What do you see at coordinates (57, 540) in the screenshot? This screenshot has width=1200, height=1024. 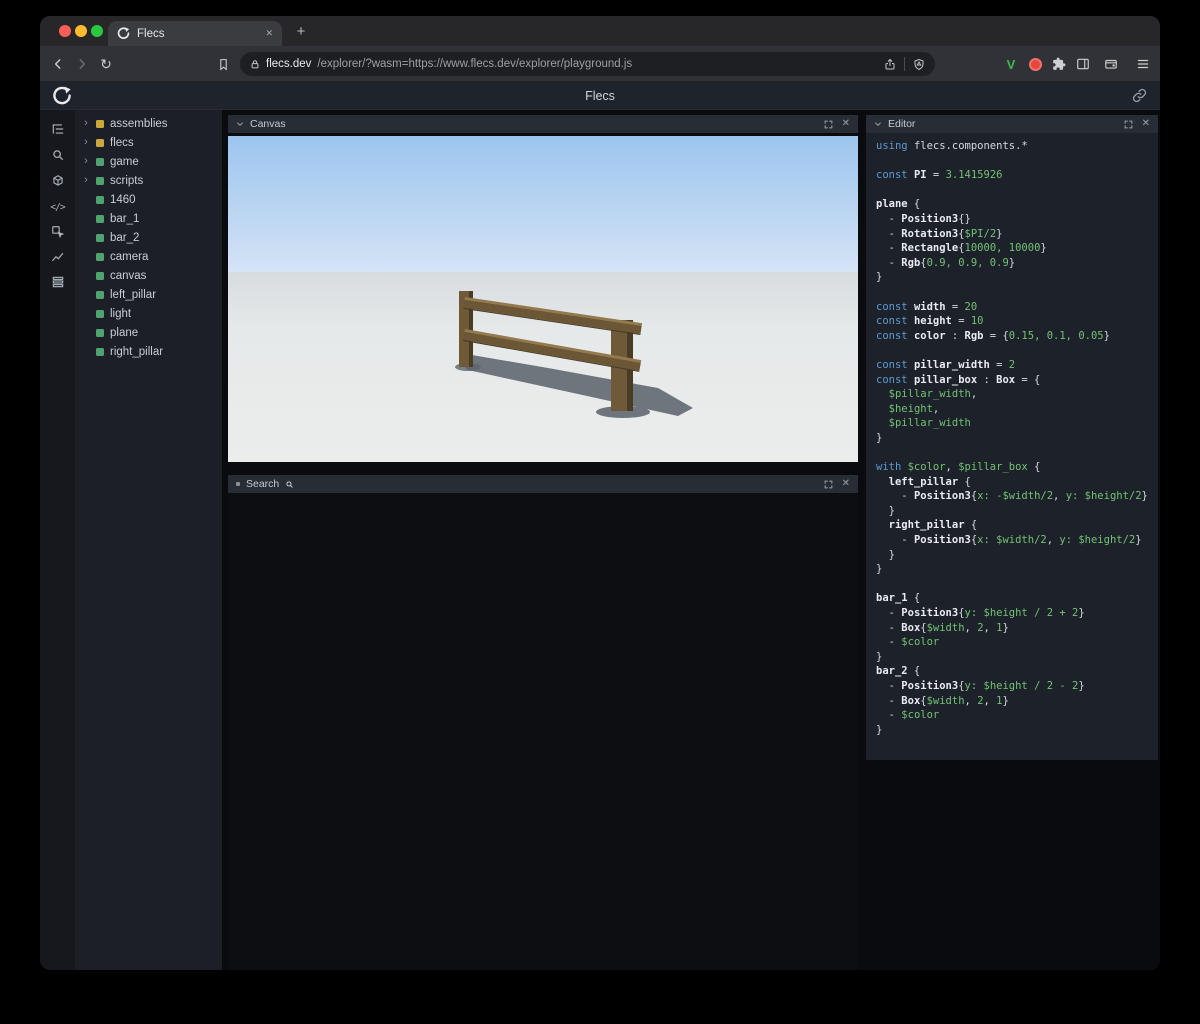 I see `tool-sidebar: </>` at bounding box center [57, 540].